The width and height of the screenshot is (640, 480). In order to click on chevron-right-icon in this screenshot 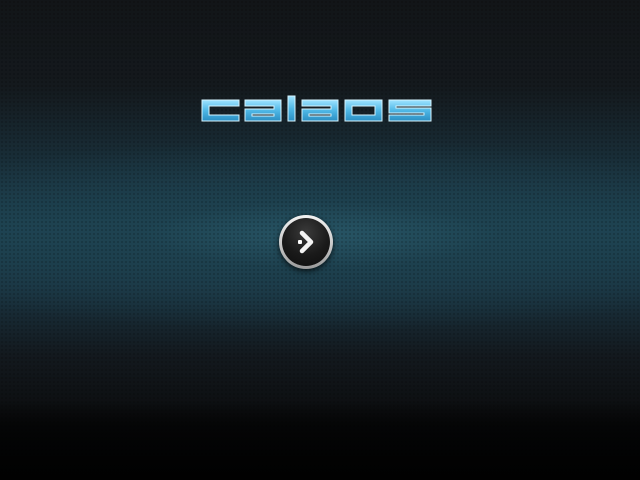, I will do `click(306, 242)`.